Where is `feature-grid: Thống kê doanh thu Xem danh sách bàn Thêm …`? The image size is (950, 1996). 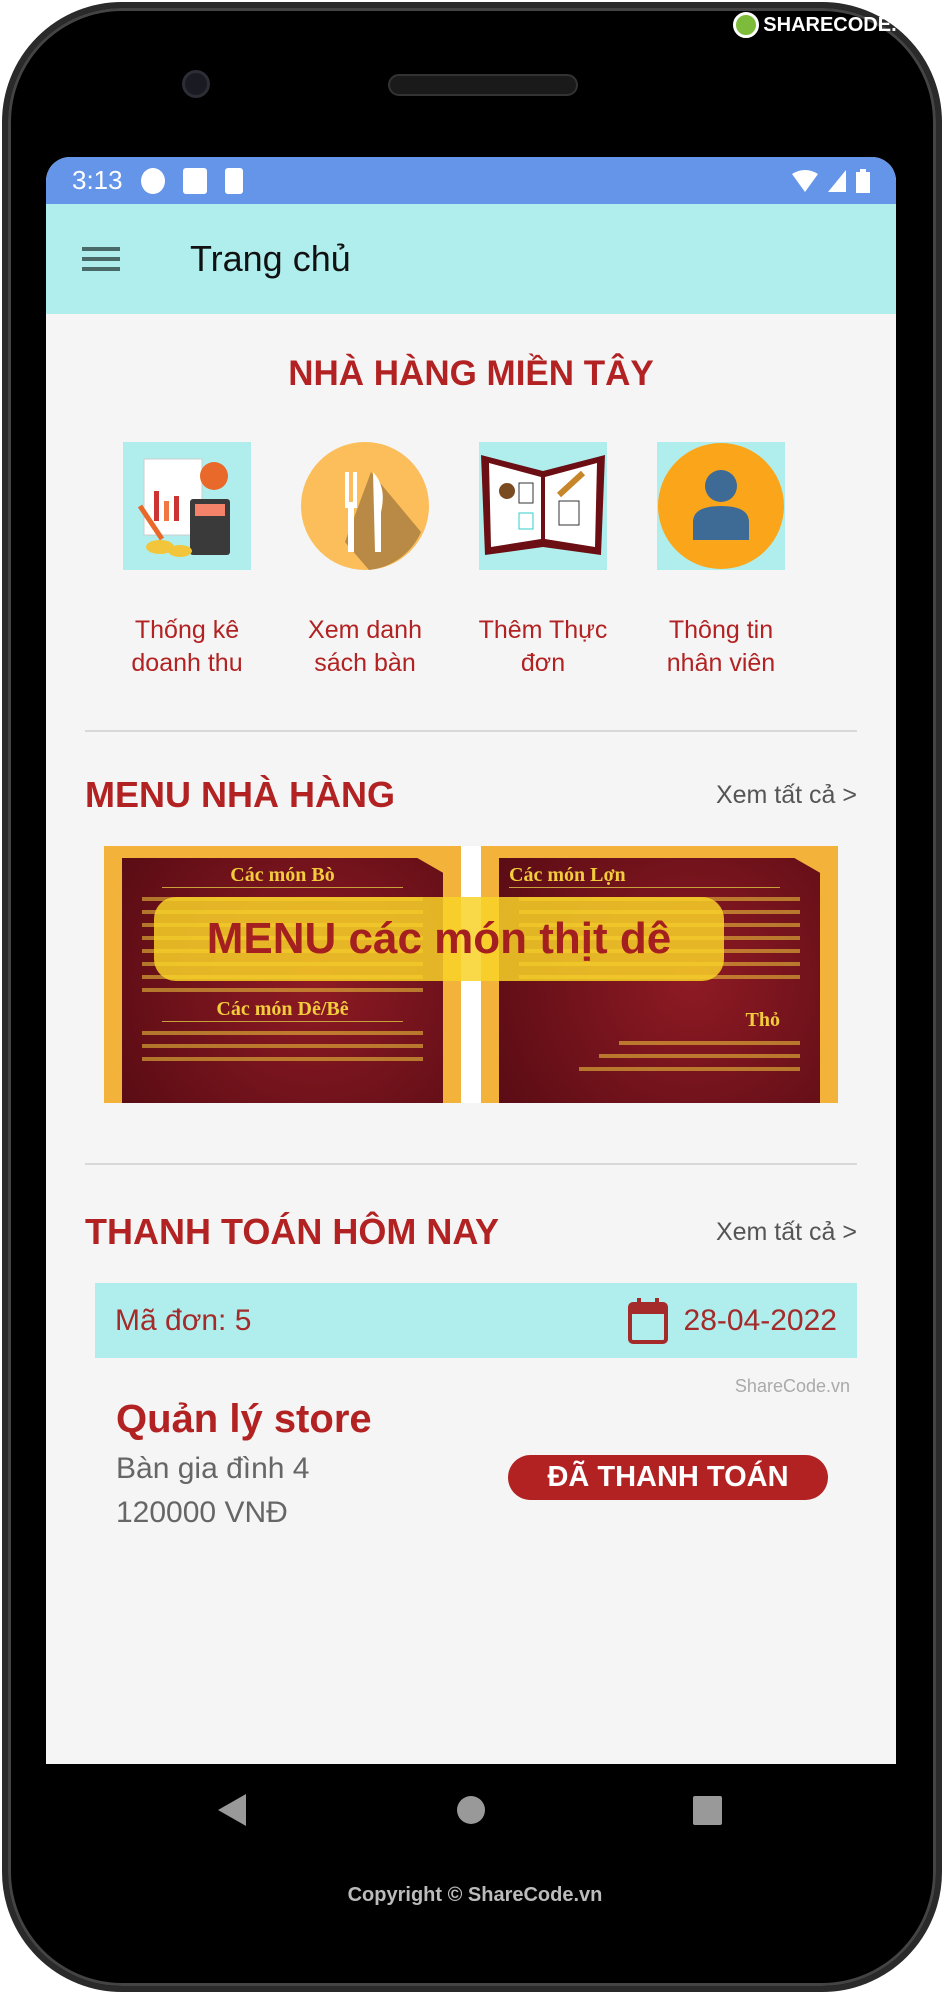 feature-grid: Thống kê doanh thu Xem danh sách bàn Thêm … is located at coordinates (471, 561).